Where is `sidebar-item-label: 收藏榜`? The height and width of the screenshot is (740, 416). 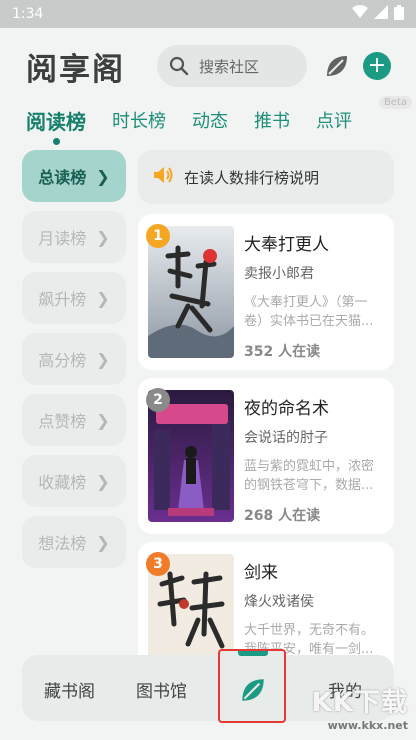 sidebar-item-label: 收藏榜 is located at coordinates (62, 482).